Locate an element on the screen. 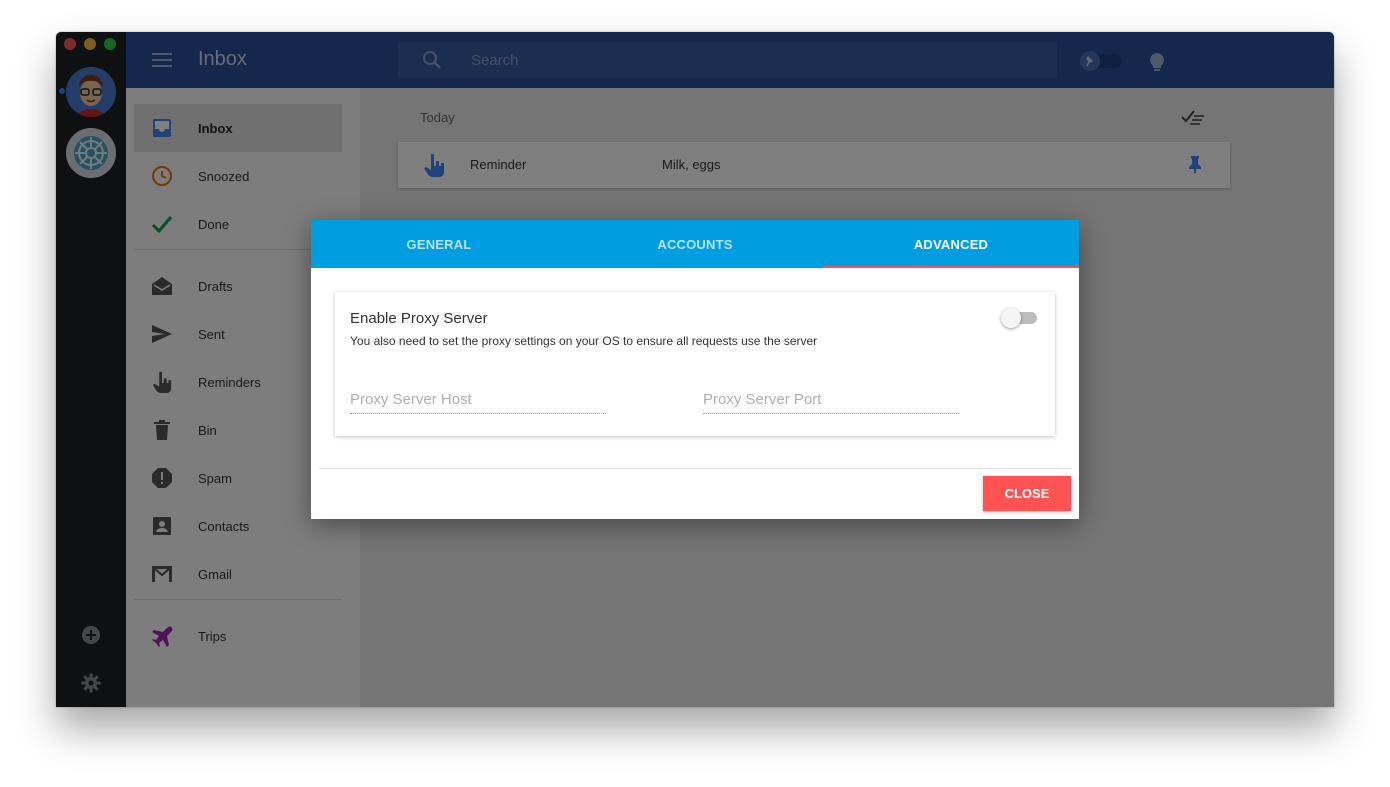 This screenshot has height=787, width=1390. proxy-setting-title: Enable Proxy Server is located at coordinates (419, 318).